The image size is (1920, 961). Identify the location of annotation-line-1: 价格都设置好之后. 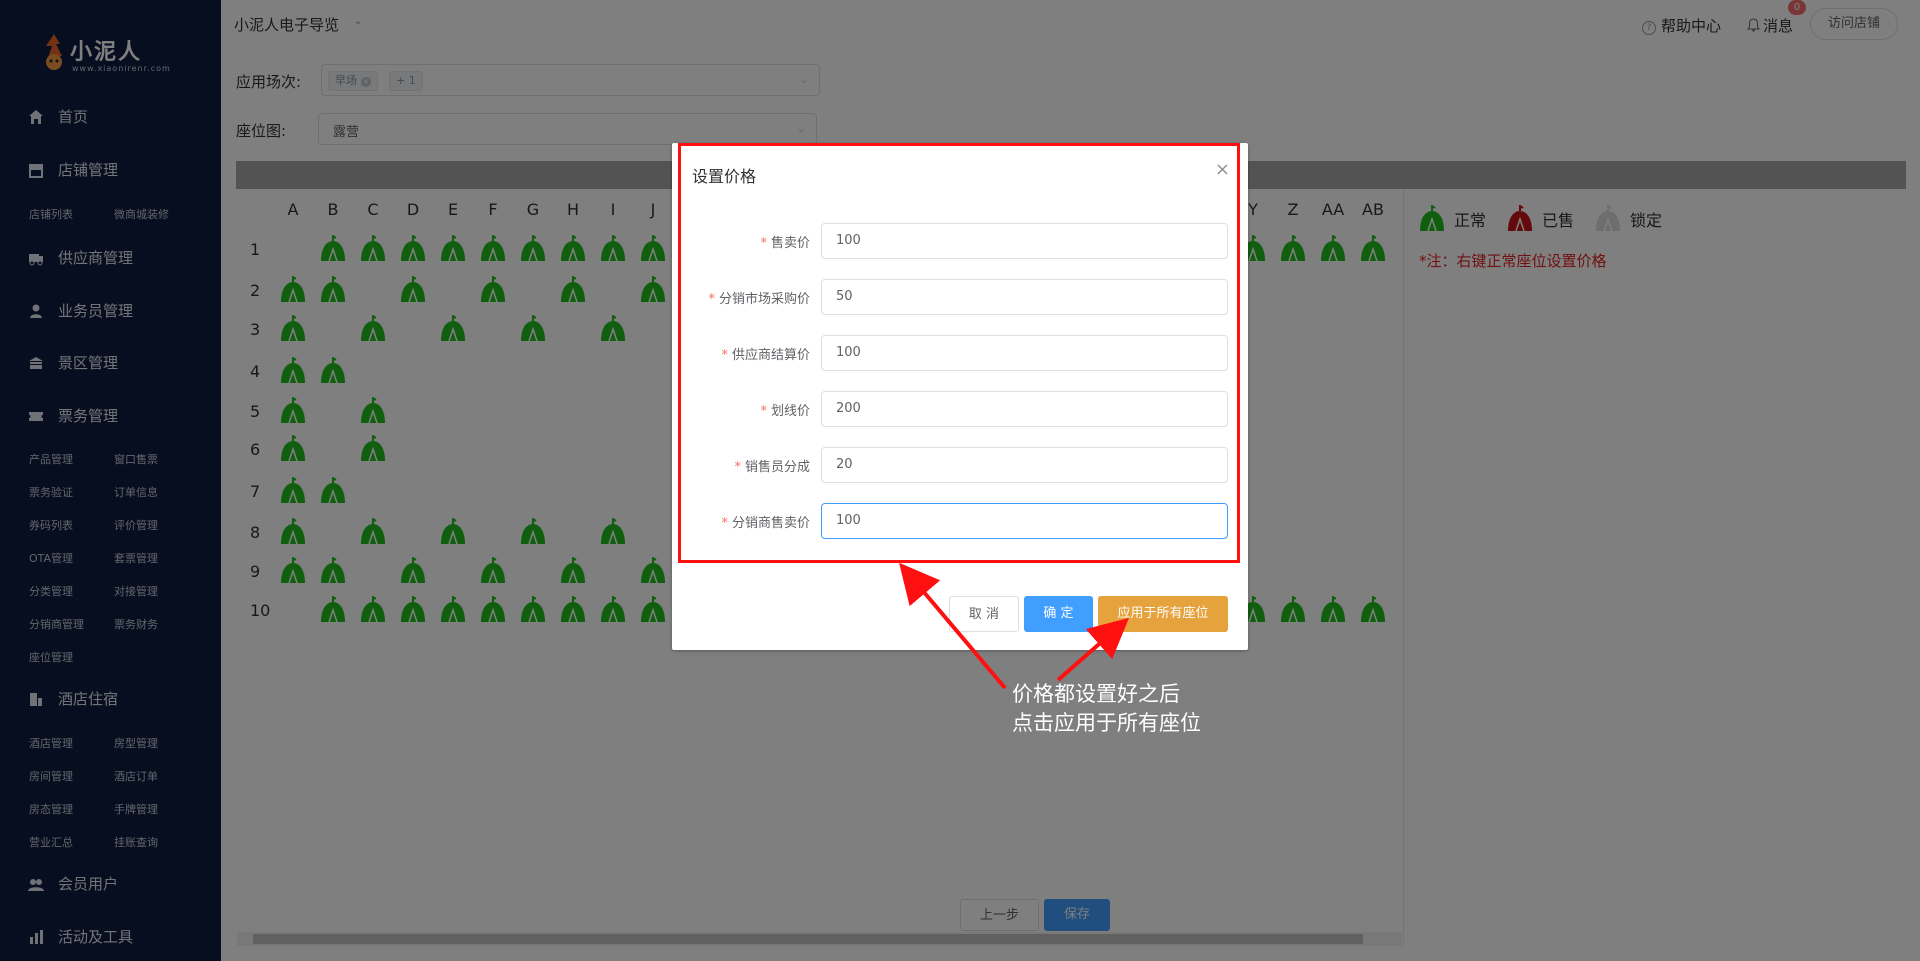
(1096, 694).